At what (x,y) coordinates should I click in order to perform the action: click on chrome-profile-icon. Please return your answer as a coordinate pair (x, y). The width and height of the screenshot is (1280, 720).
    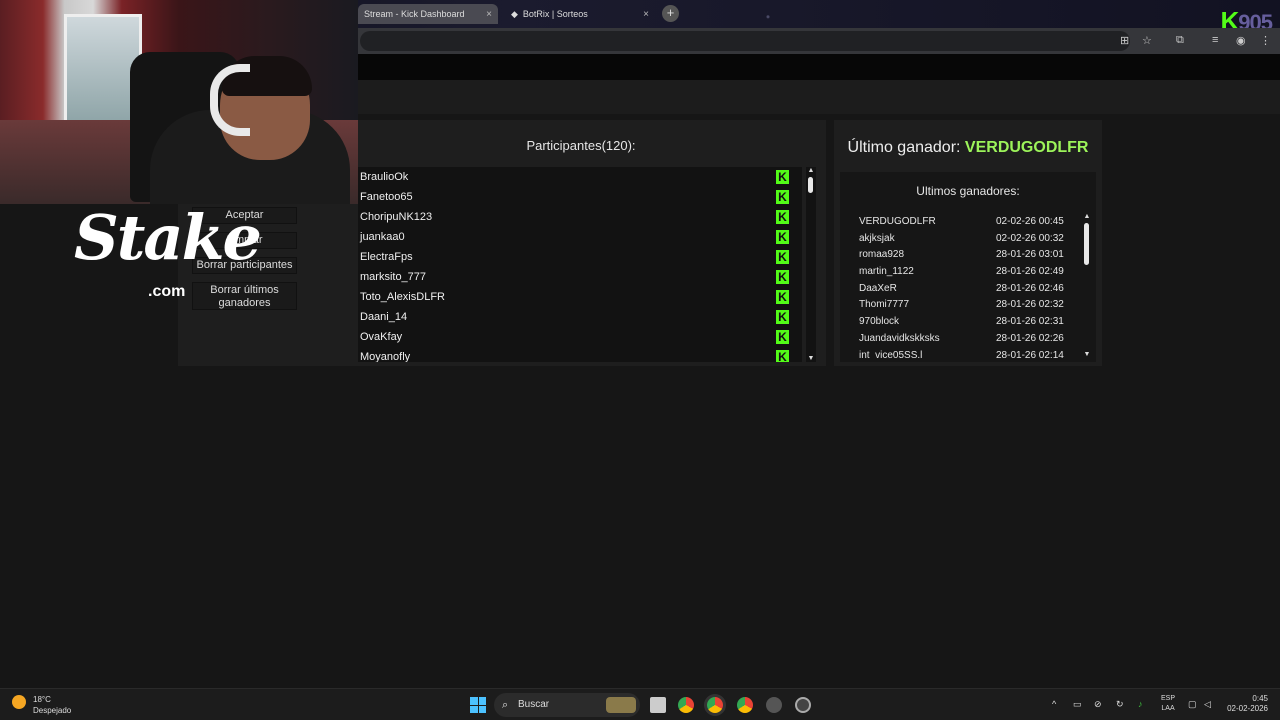
    Looking at the image, I should click on (745, 705).